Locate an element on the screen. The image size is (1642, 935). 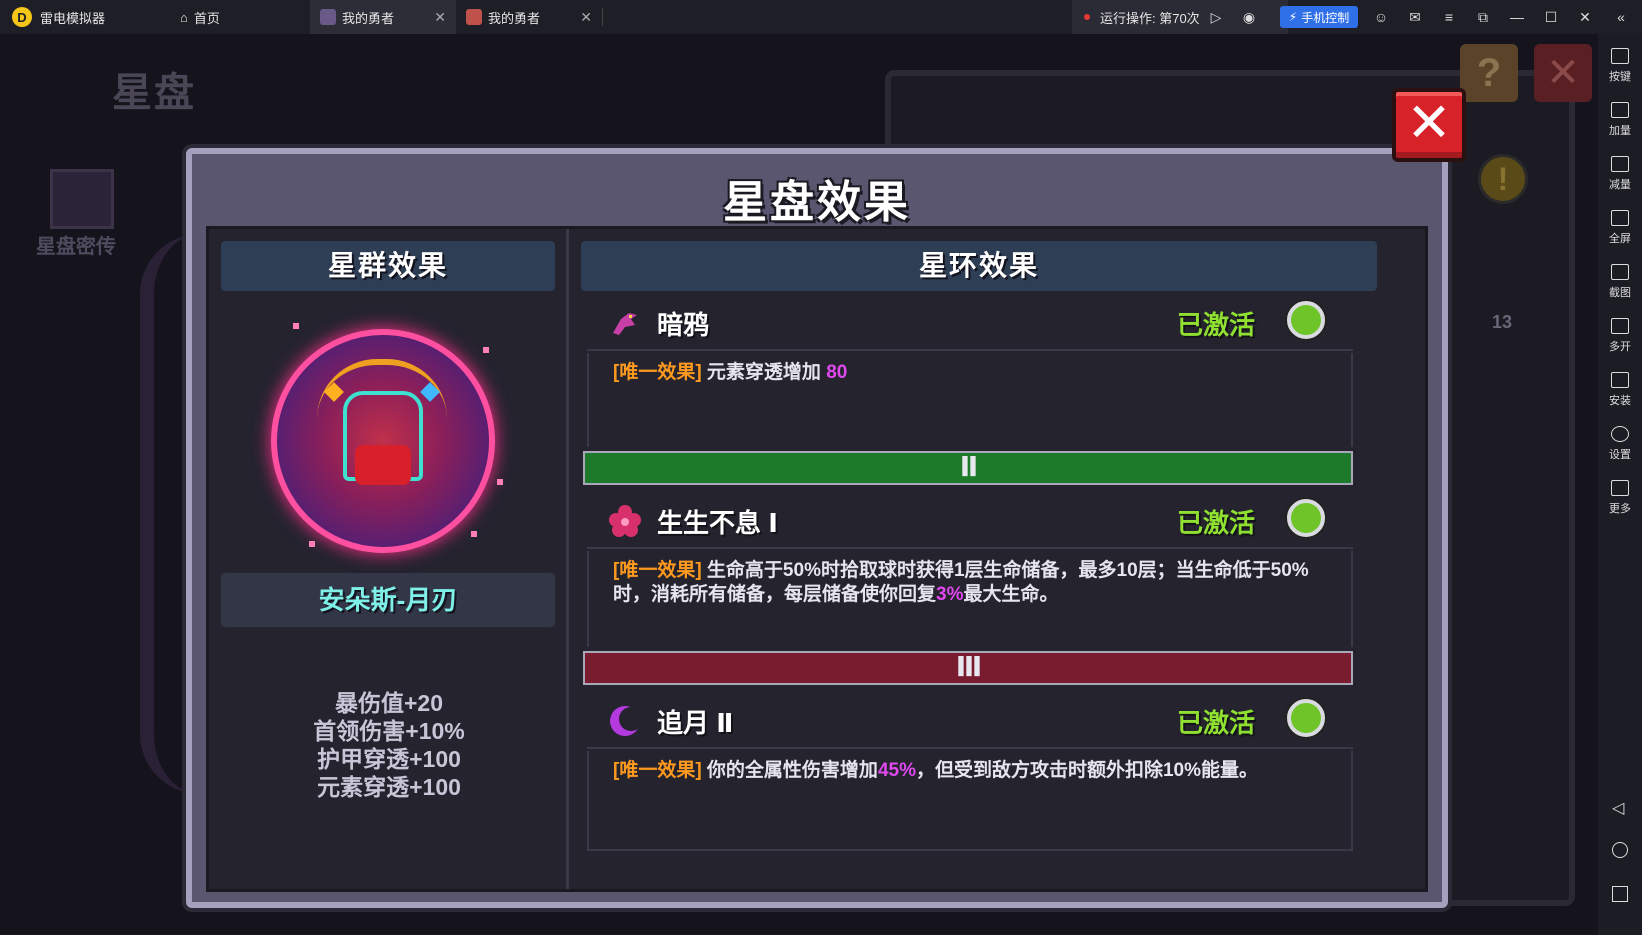
sidebar-item-multi-instance: 多开 is located at coordinates (1620, 336).